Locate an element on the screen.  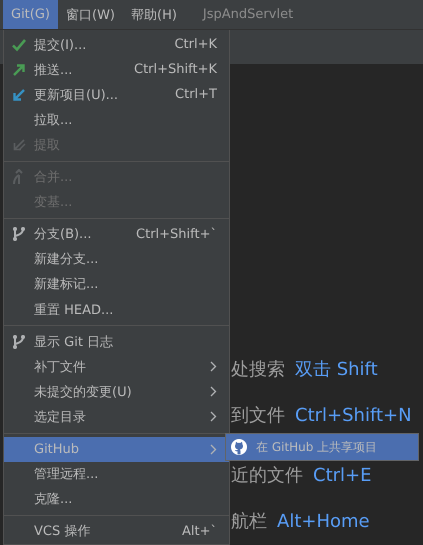
shortcut-text: Ctrl+Shift+` is located at coordinates (176, 234).